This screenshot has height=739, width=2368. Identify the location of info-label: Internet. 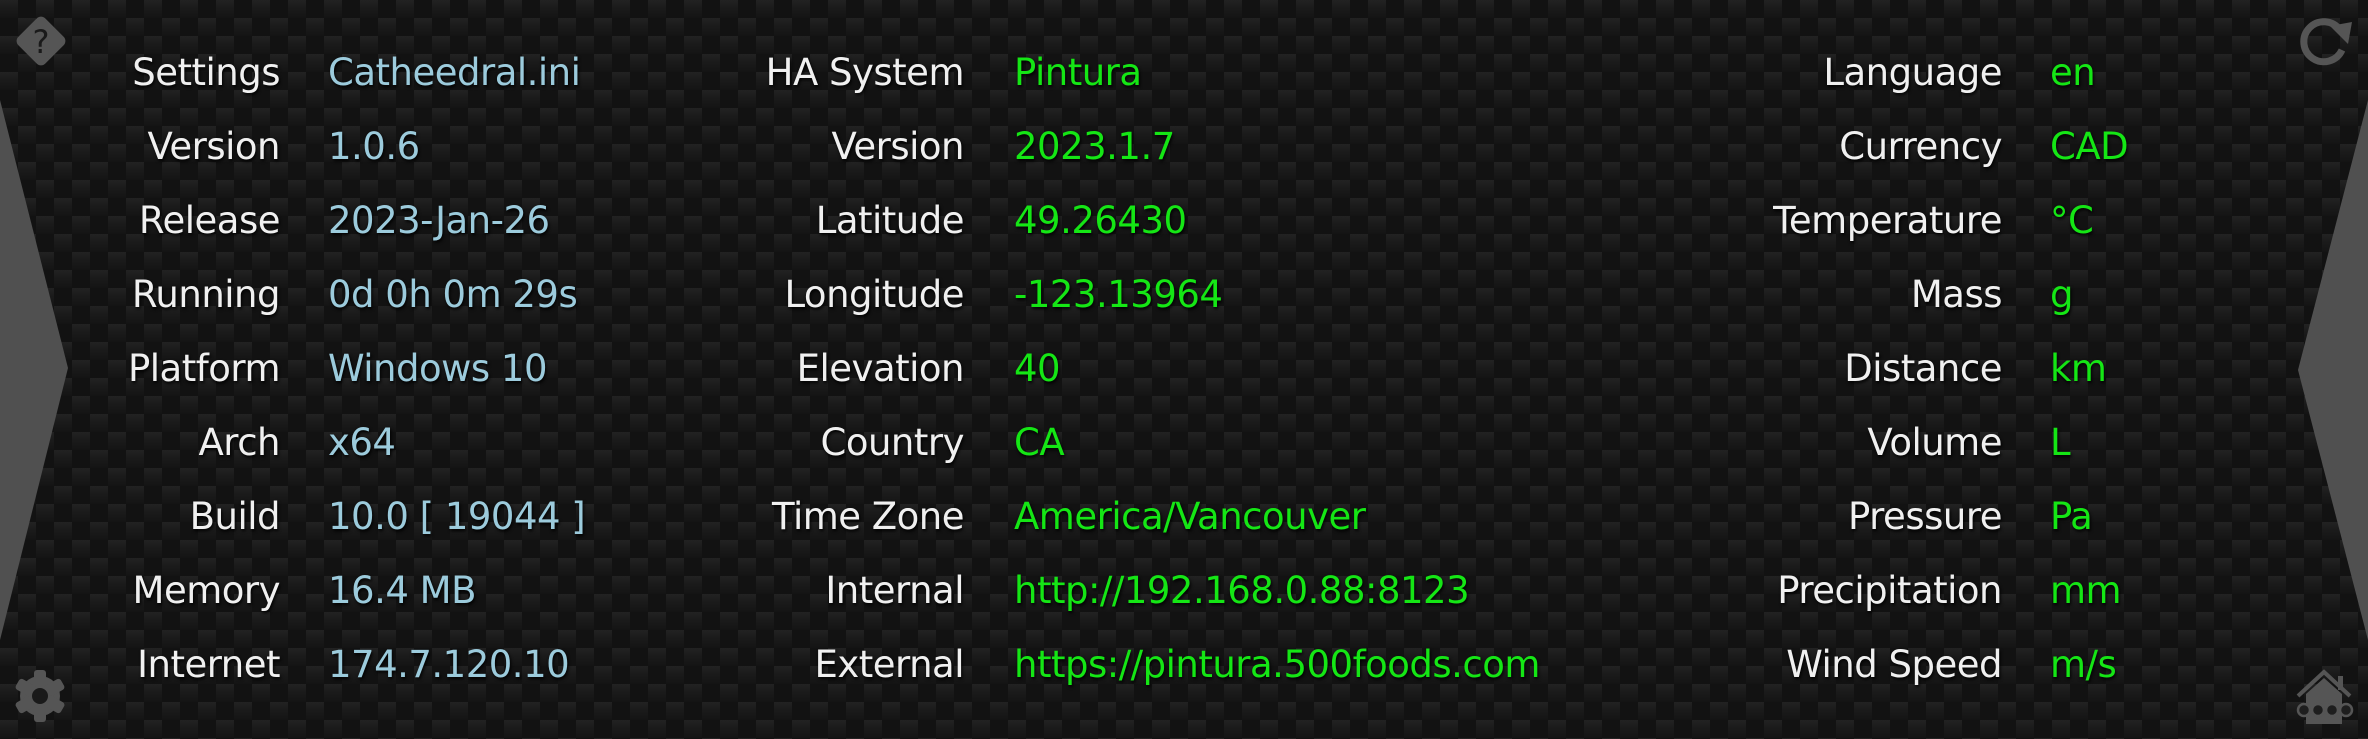
(208, 664).